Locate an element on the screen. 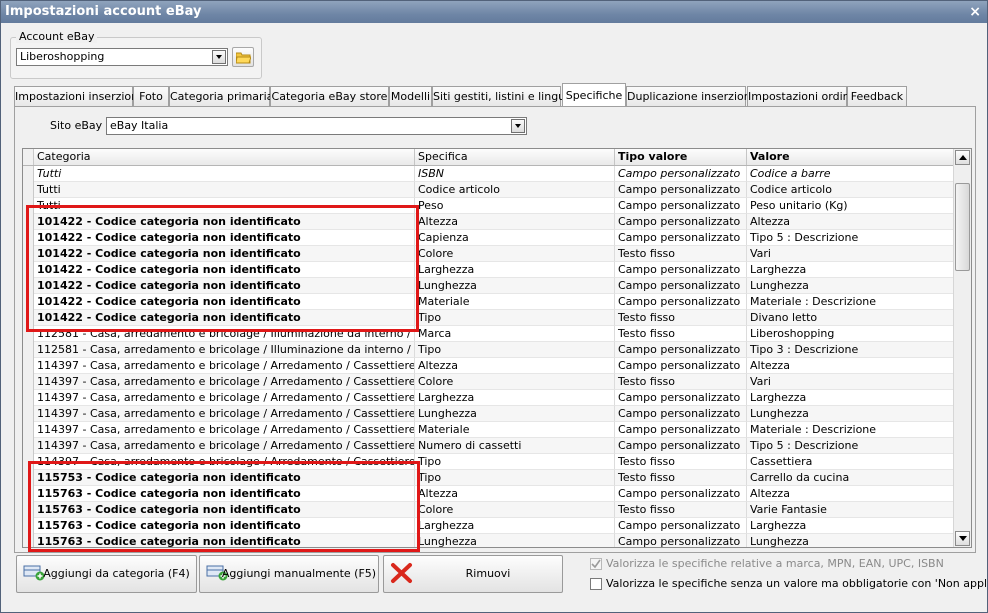  table-cell-c4: Peso unitario (Kg) is located at coordinates (851, 206).